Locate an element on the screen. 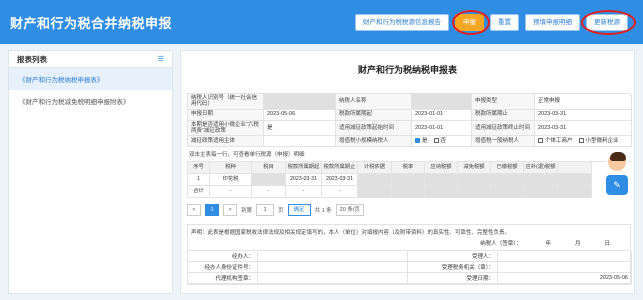  checkbox-label: 个体工商户 is located at coordinates (559, 141).